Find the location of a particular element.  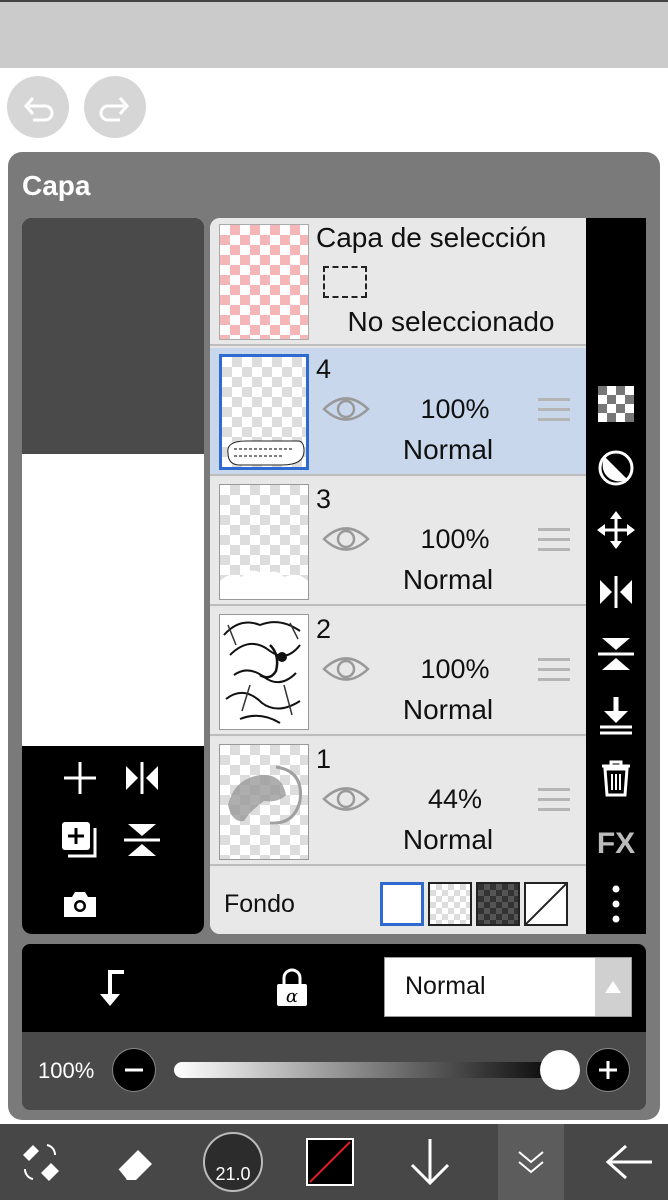

swap-tool-button is located at coordinates (40, 1162).